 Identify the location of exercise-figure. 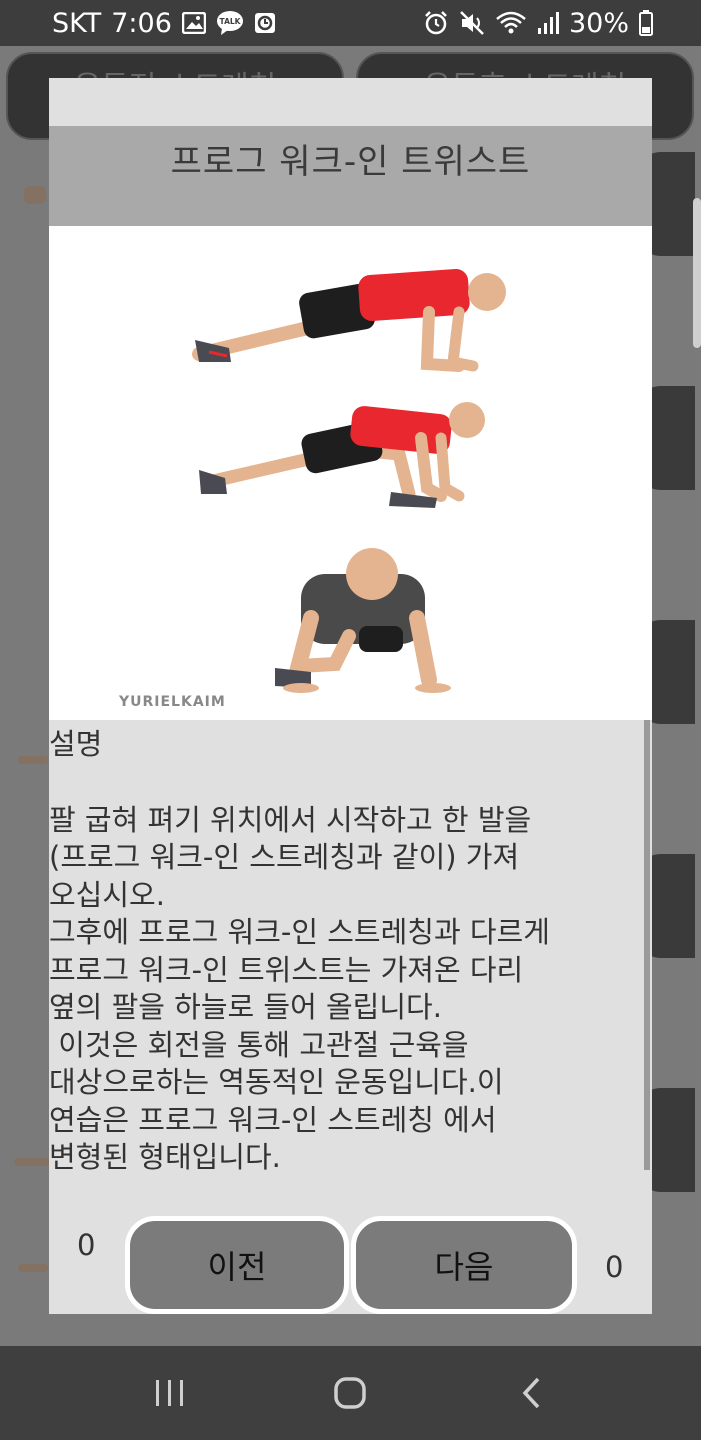
(349, 481).